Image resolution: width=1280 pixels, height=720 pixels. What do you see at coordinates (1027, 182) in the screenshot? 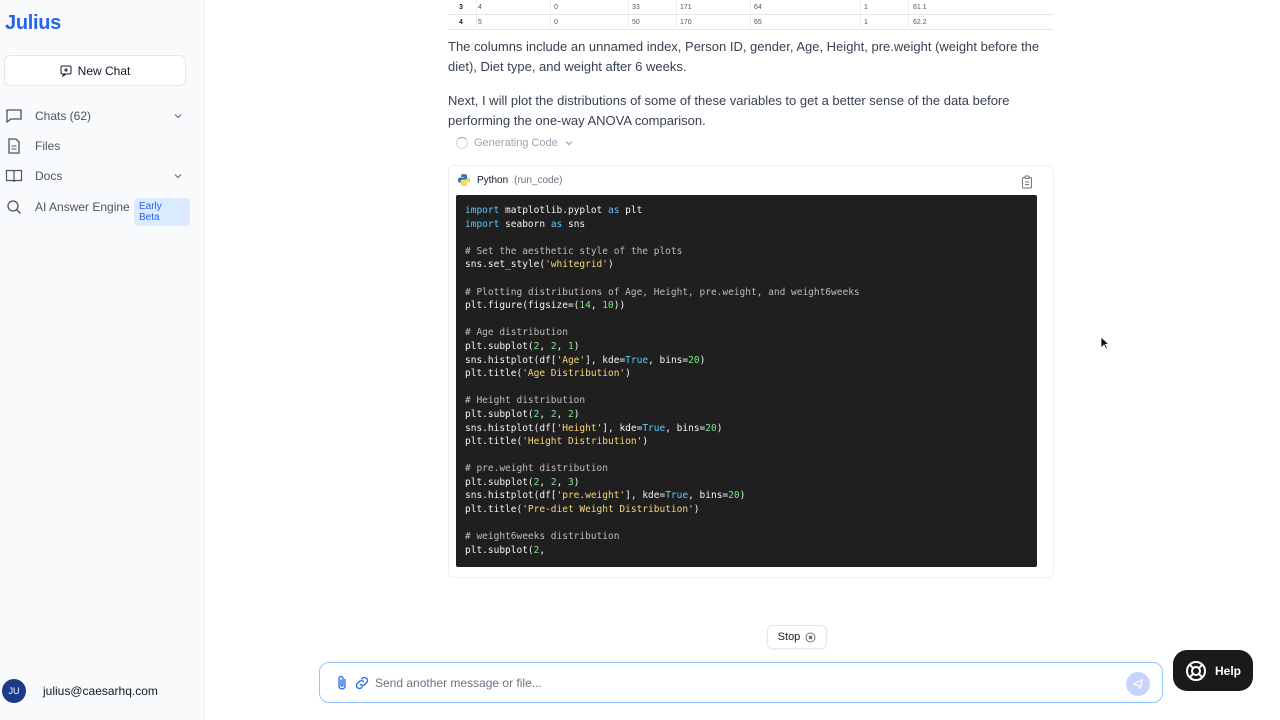
I see `copy-icon` at bounding box center [1027, 182].